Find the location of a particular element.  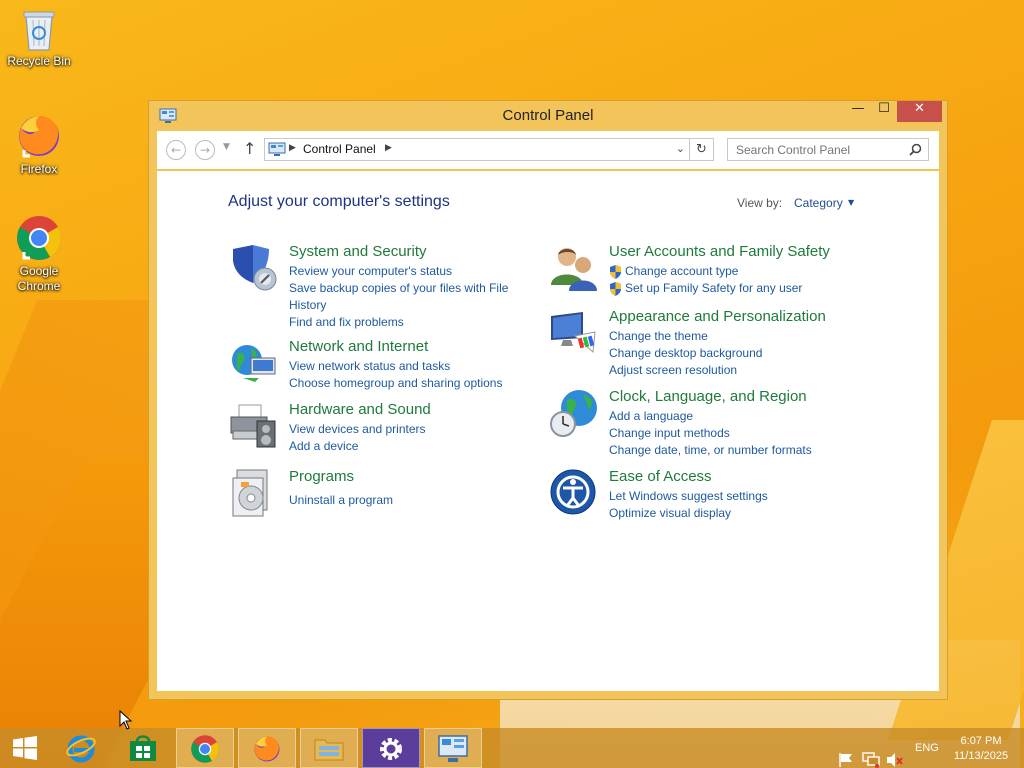

desktop-icon-label: Recycle Bin is located at coordinates (39, 61).